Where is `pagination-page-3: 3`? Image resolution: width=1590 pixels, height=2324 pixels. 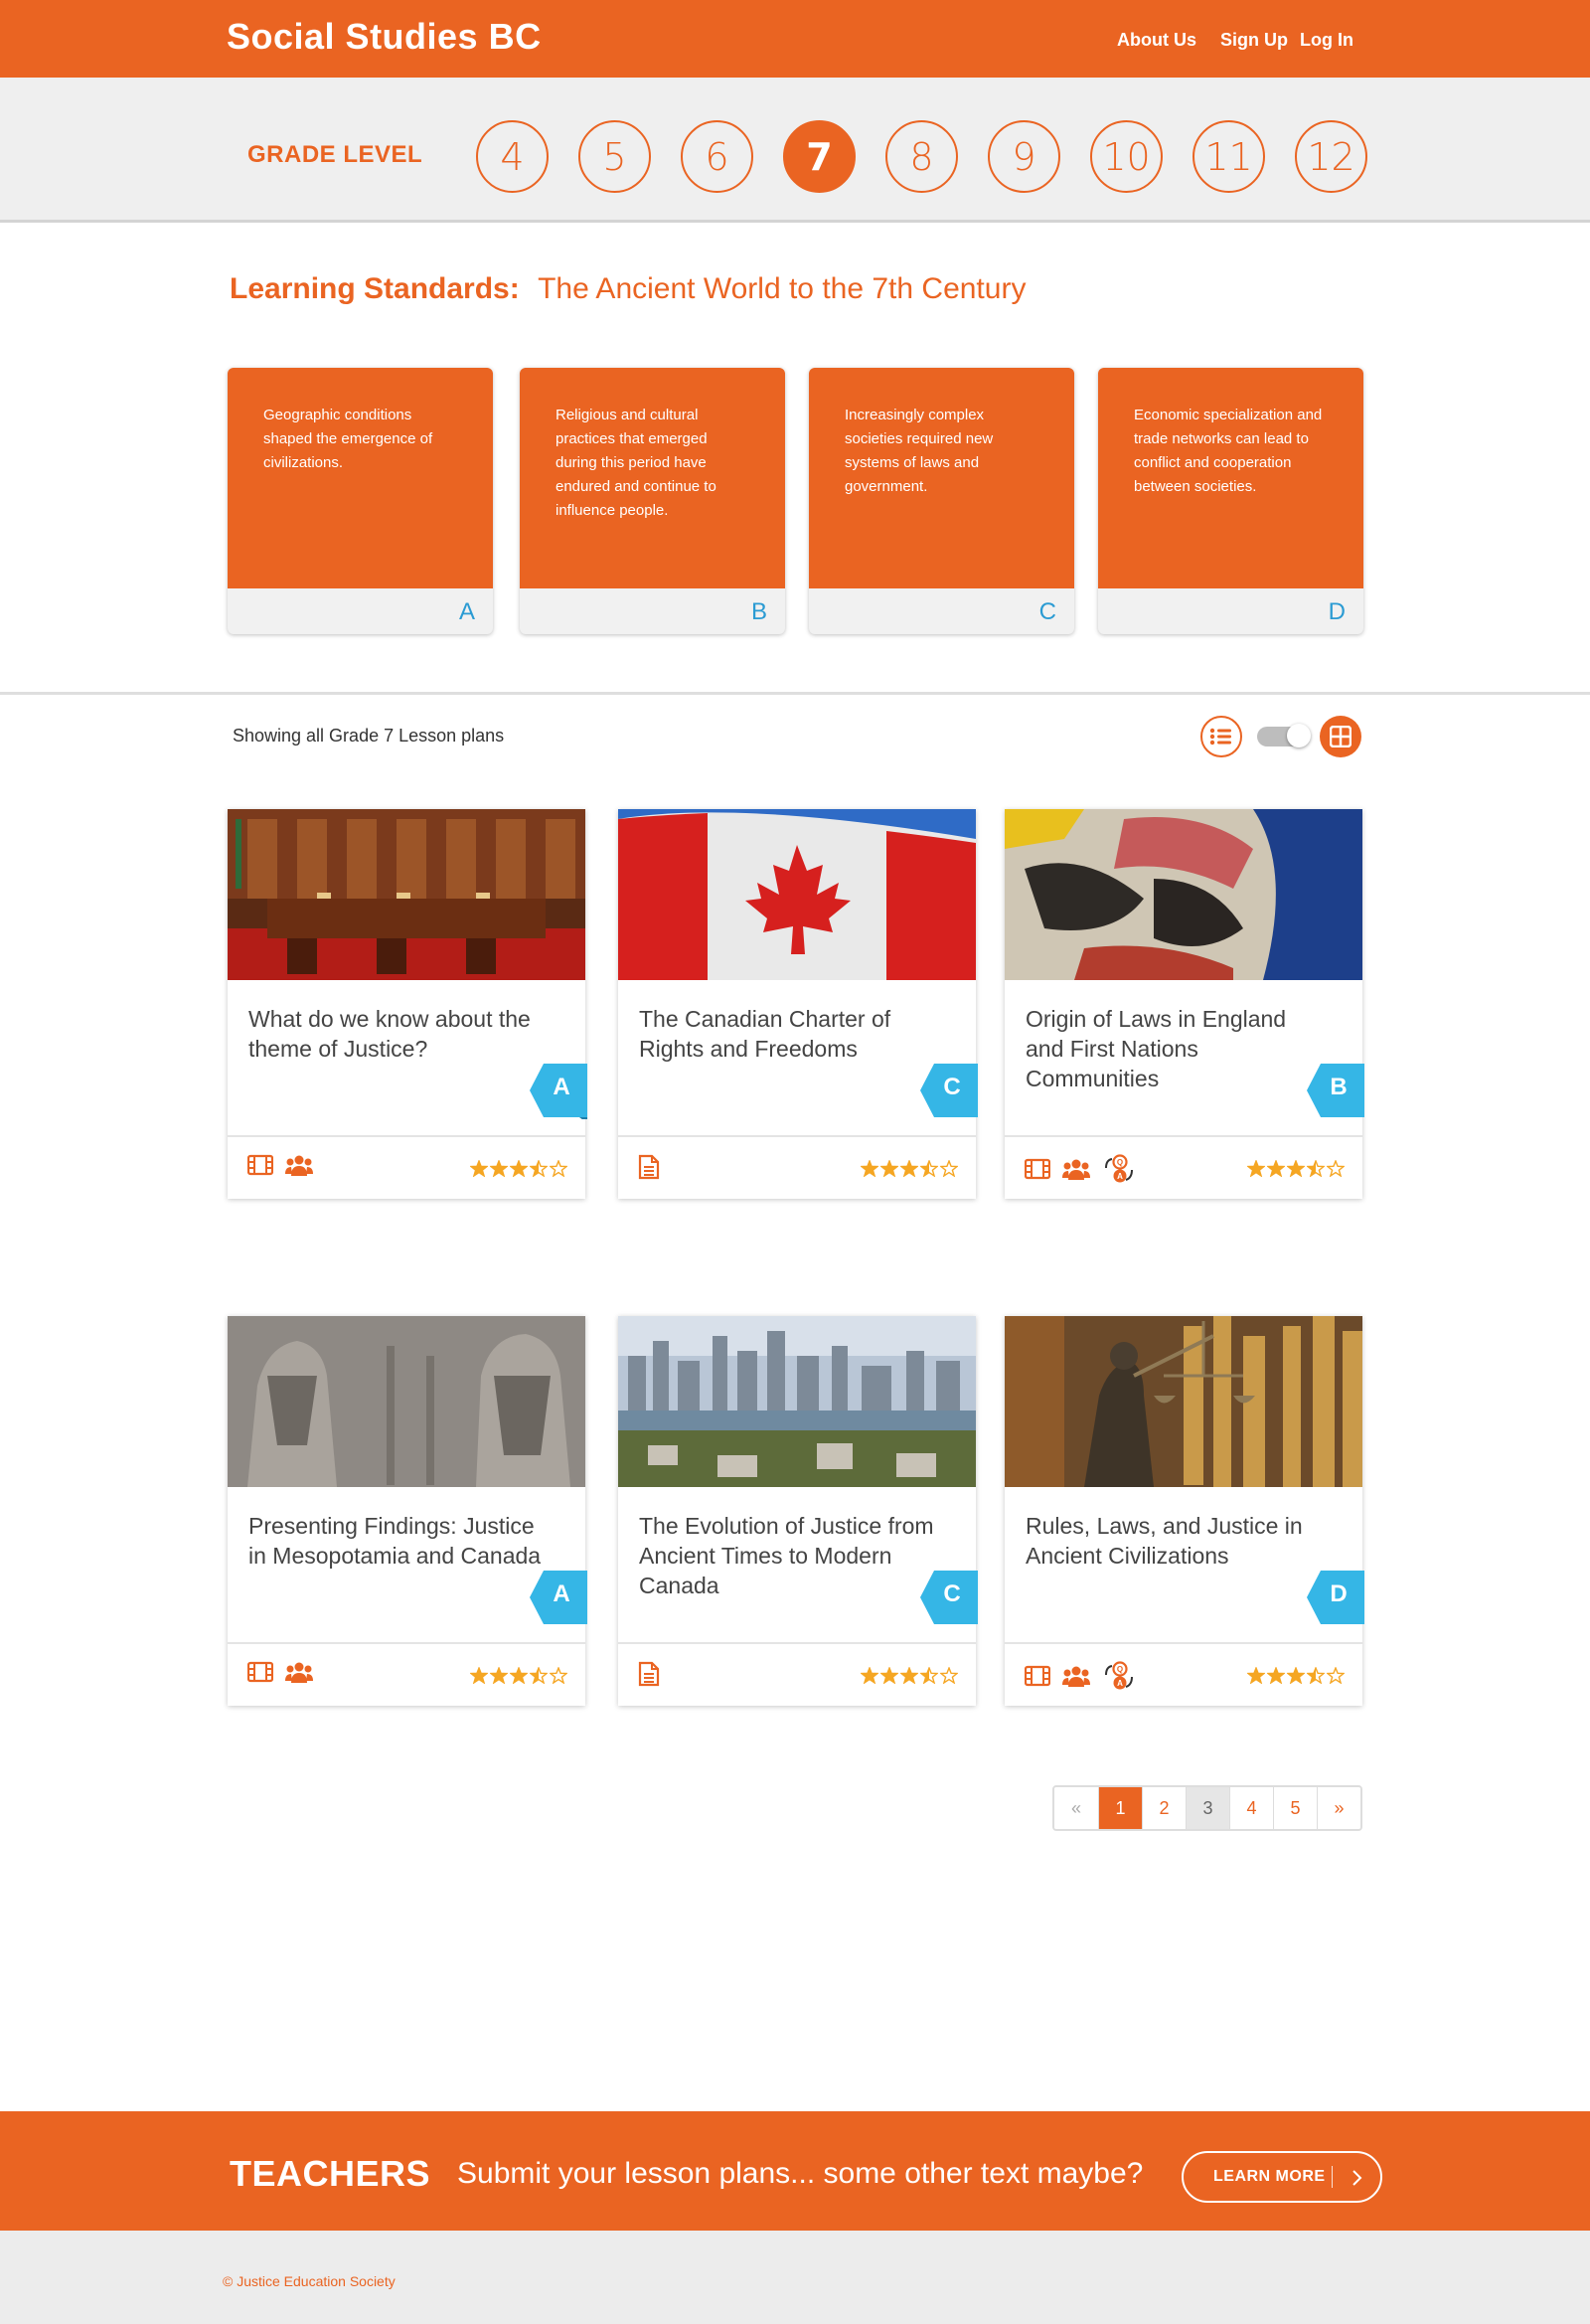 pagination-page-3: 3 is located at coordinates (1207, 1808).